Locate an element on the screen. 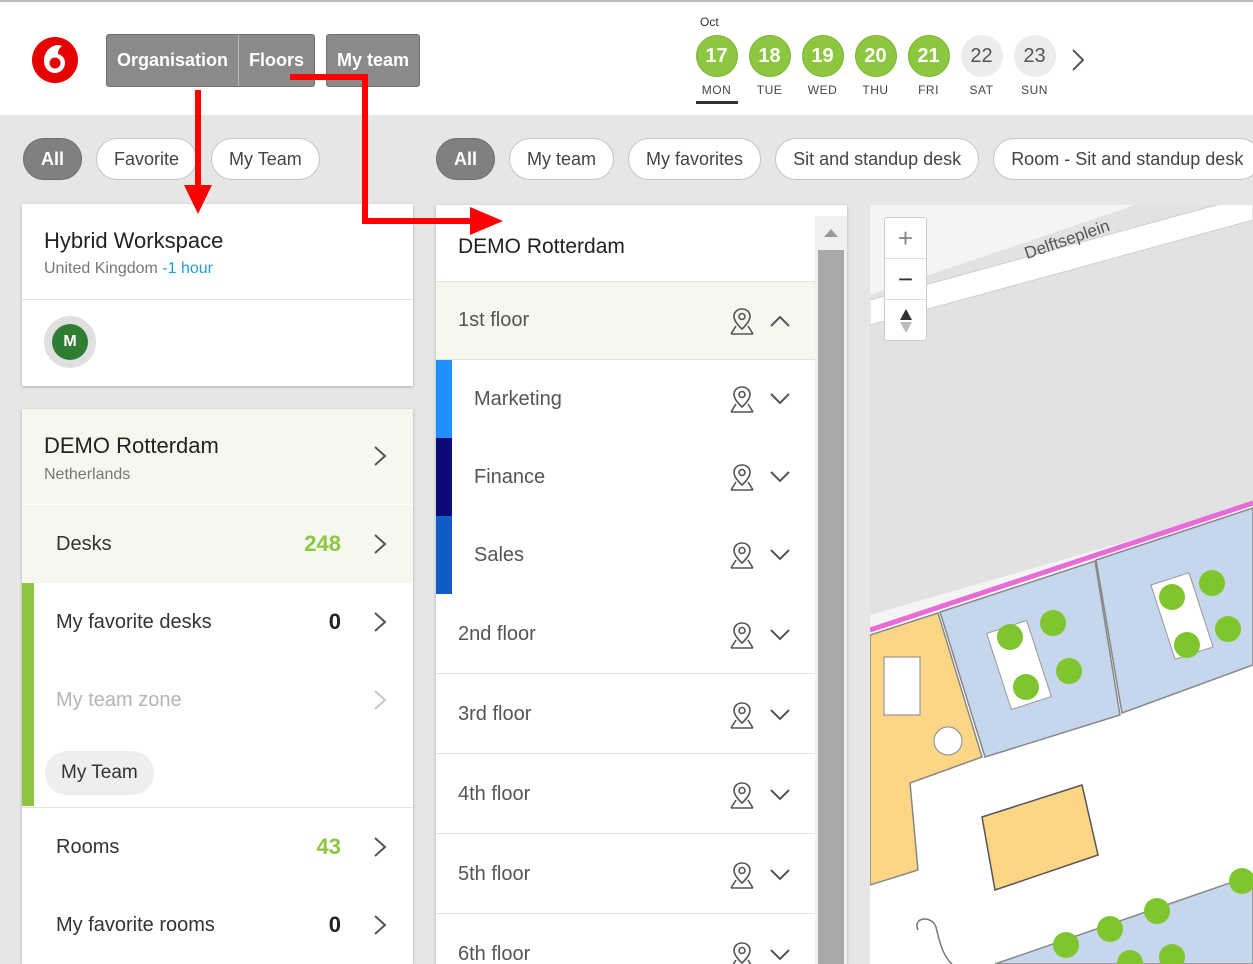 The image size is (1253, 964). day-picker: 17 MON 18 TUE 19 WED 20 THU 21 FRI 22 SAT 23 SUN is located at coordinates (875, 69).